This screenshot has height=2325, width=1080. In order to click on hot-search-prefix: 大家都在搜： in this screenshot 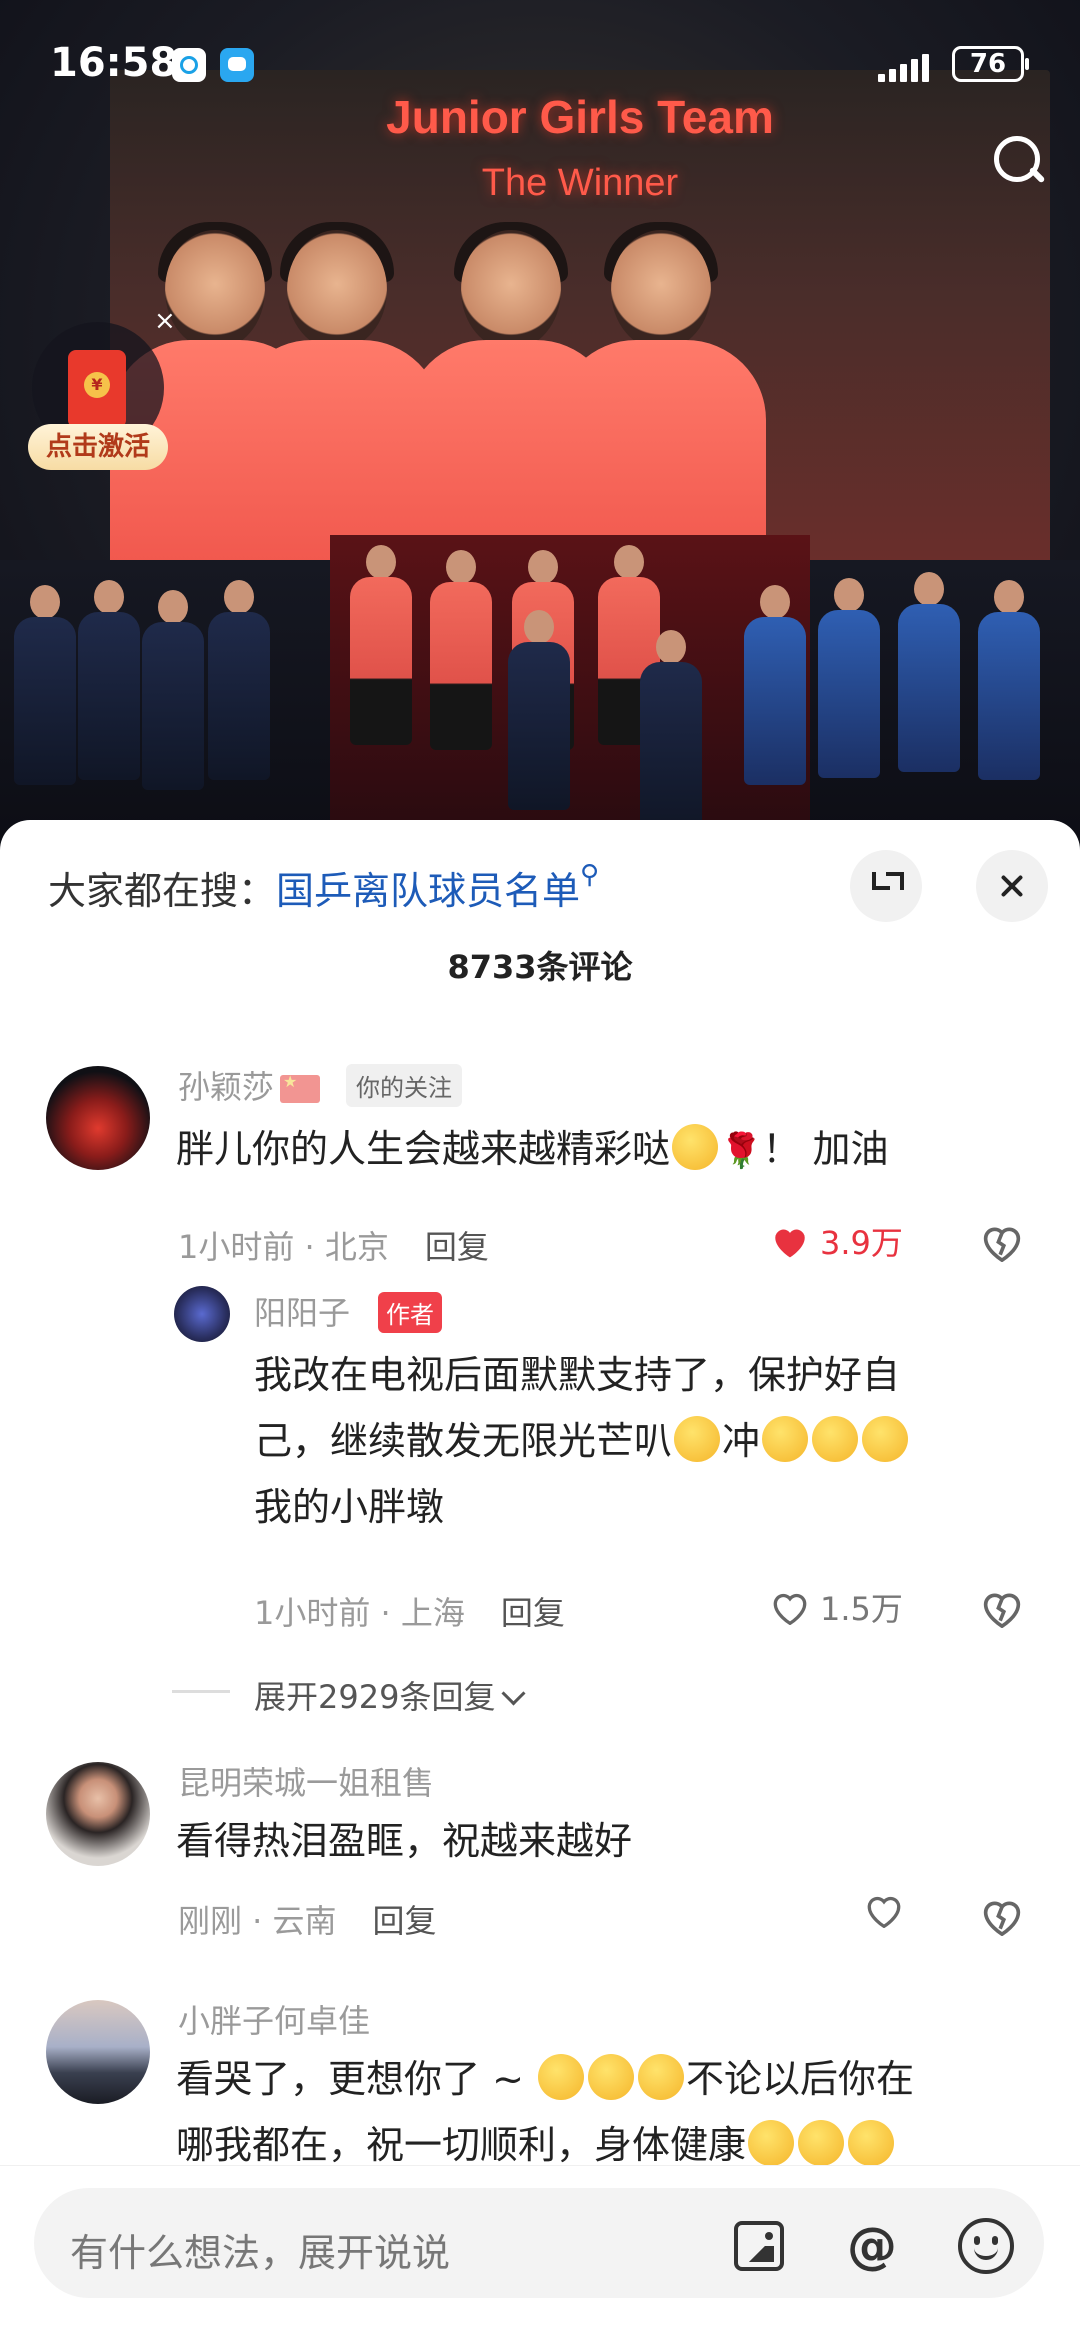, I will do `click(162, 891)`.